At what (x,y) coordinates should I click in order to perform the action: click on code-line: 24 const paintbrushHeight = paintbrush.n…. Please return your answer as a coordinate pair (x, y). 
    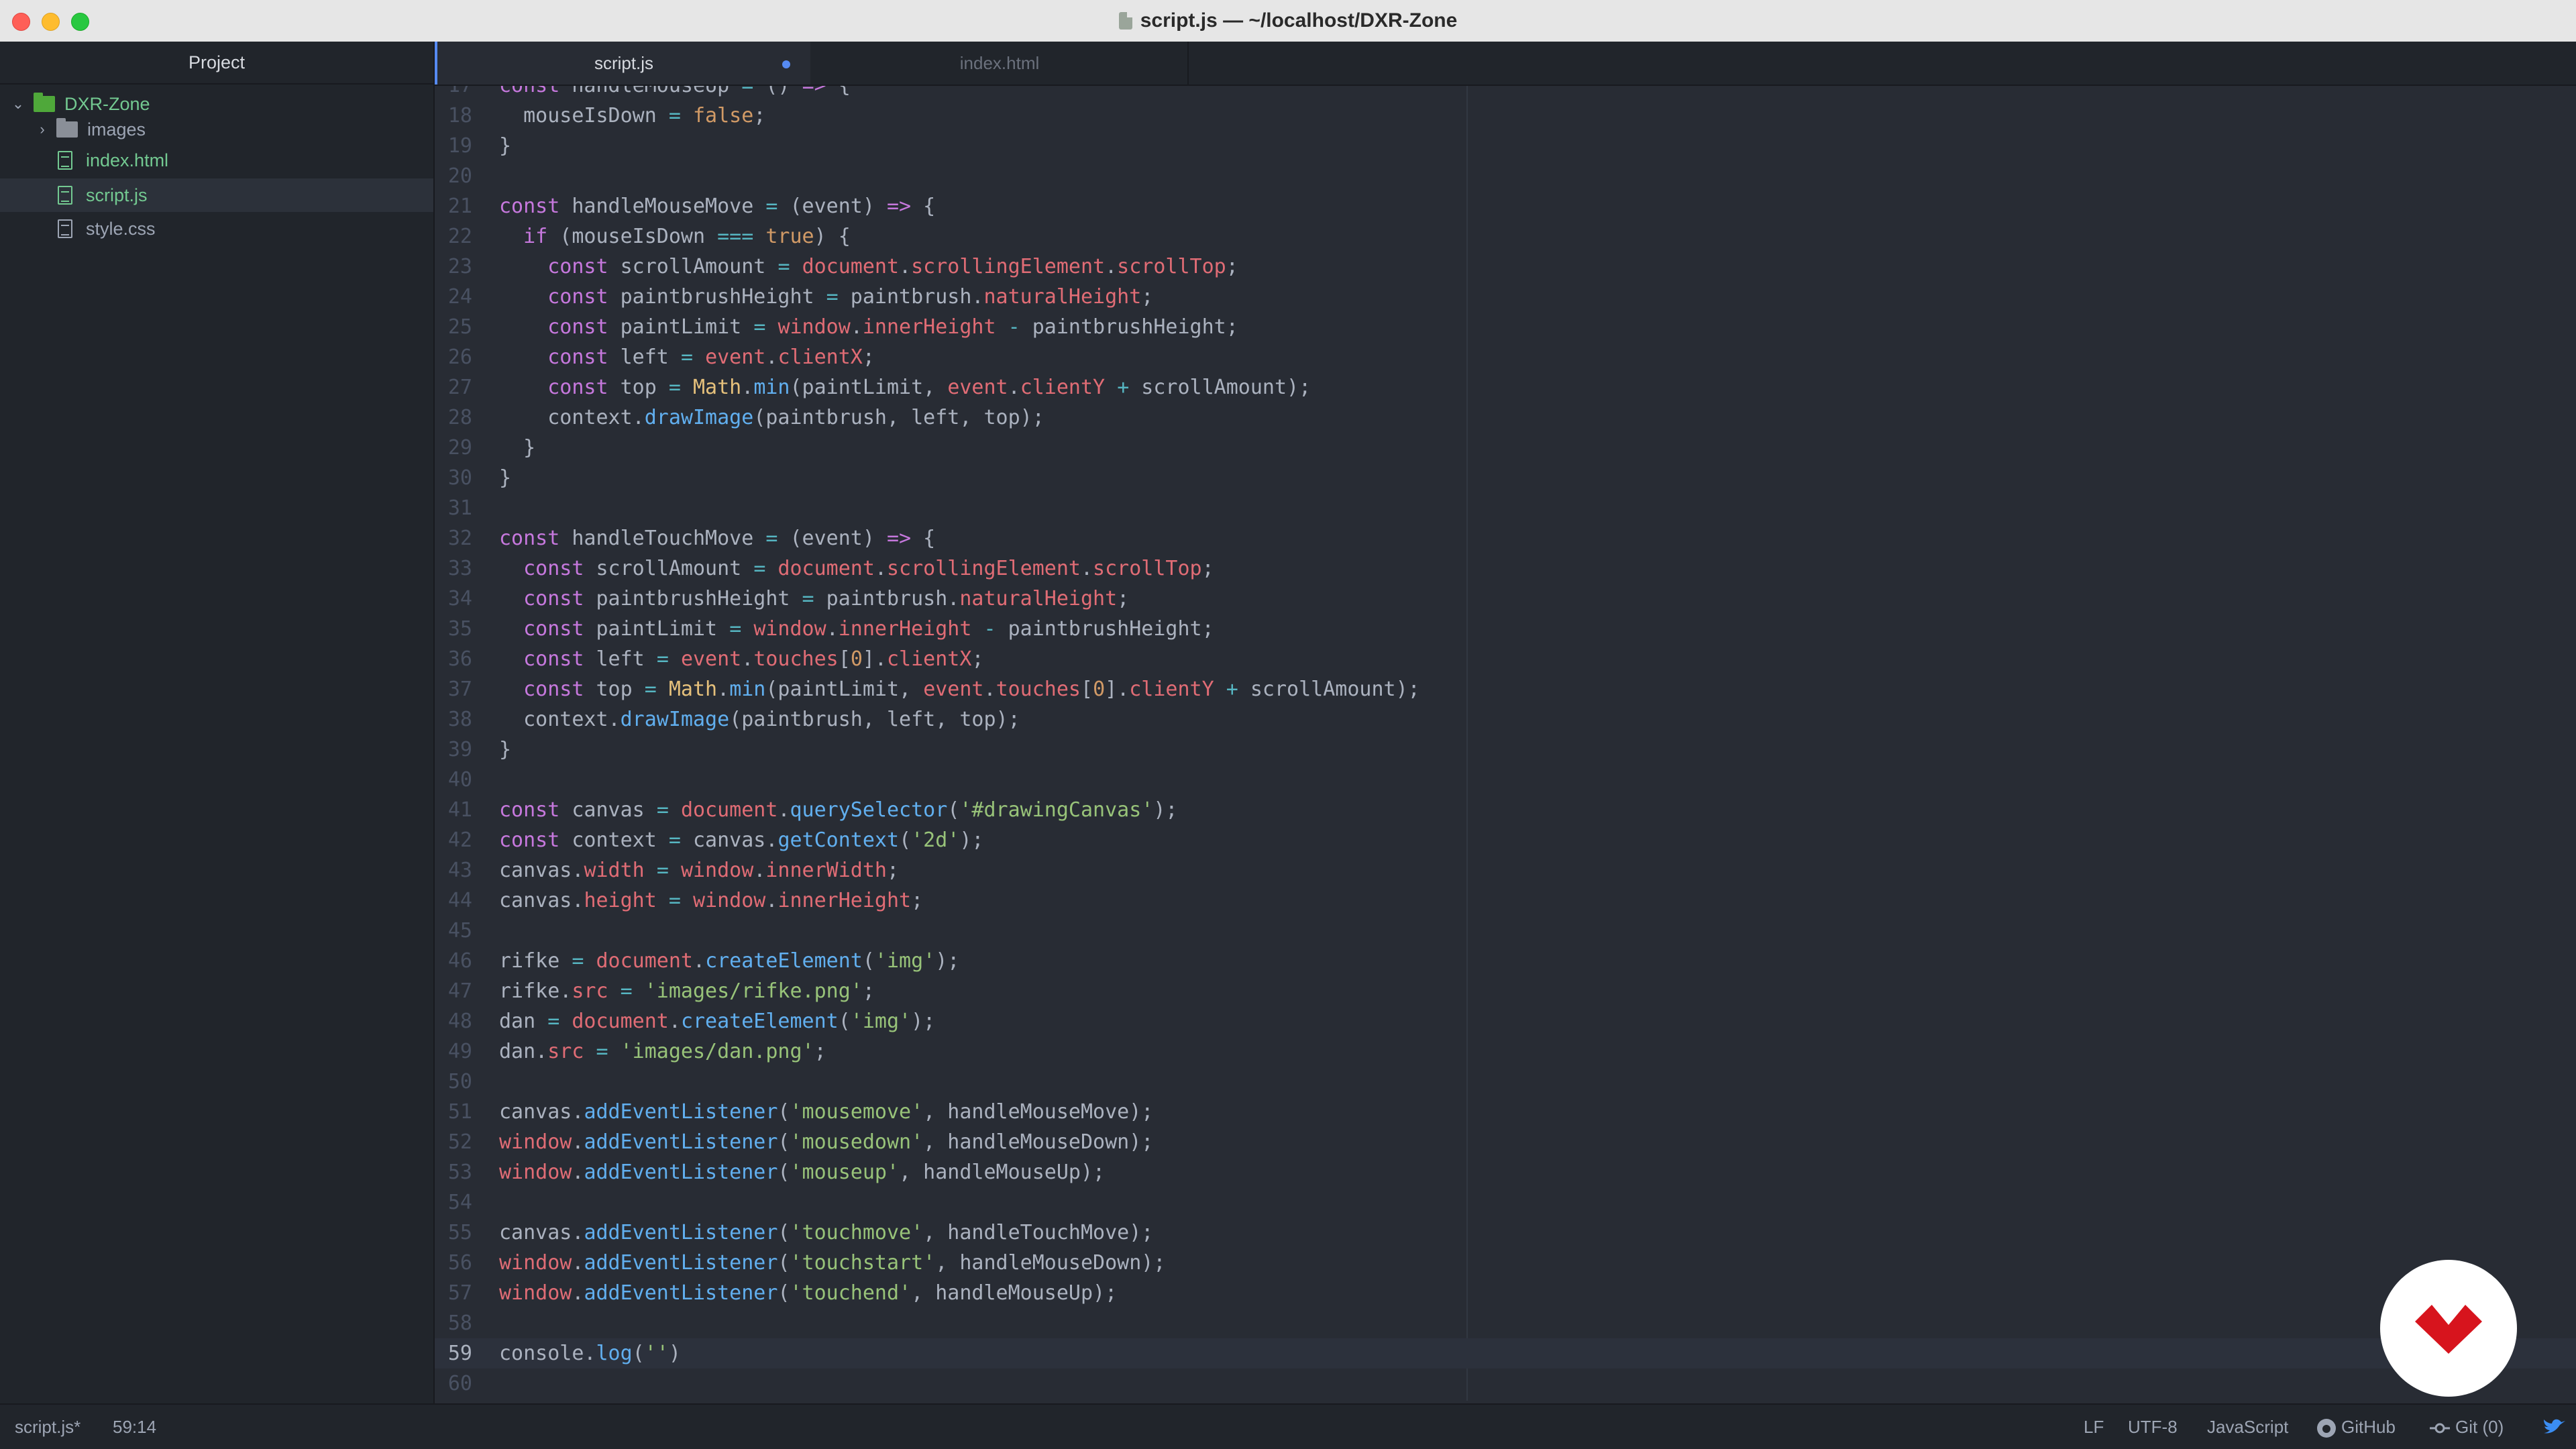
    Looking at the image, I should click on (1505, 297).